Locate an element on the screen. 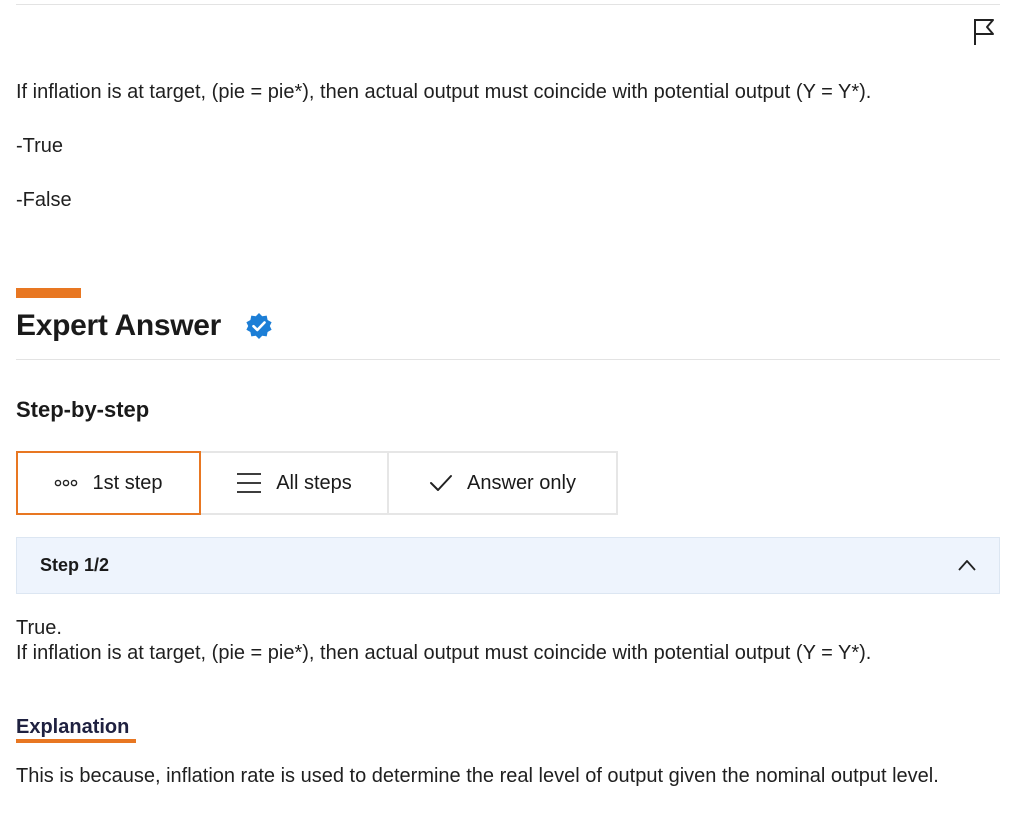 The height and width of the screenshot is (838, 1024). tab-all-steps-label: All steps is located at coordinates (314, 482).